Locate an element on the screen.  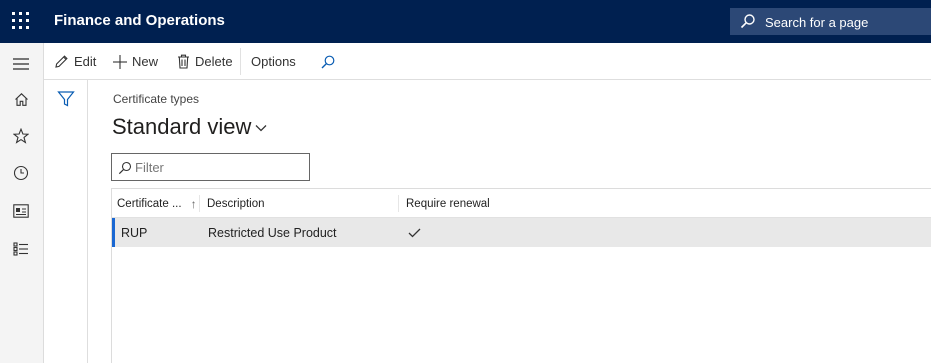
delete-button: Delete is located at coordinates (205, 61).